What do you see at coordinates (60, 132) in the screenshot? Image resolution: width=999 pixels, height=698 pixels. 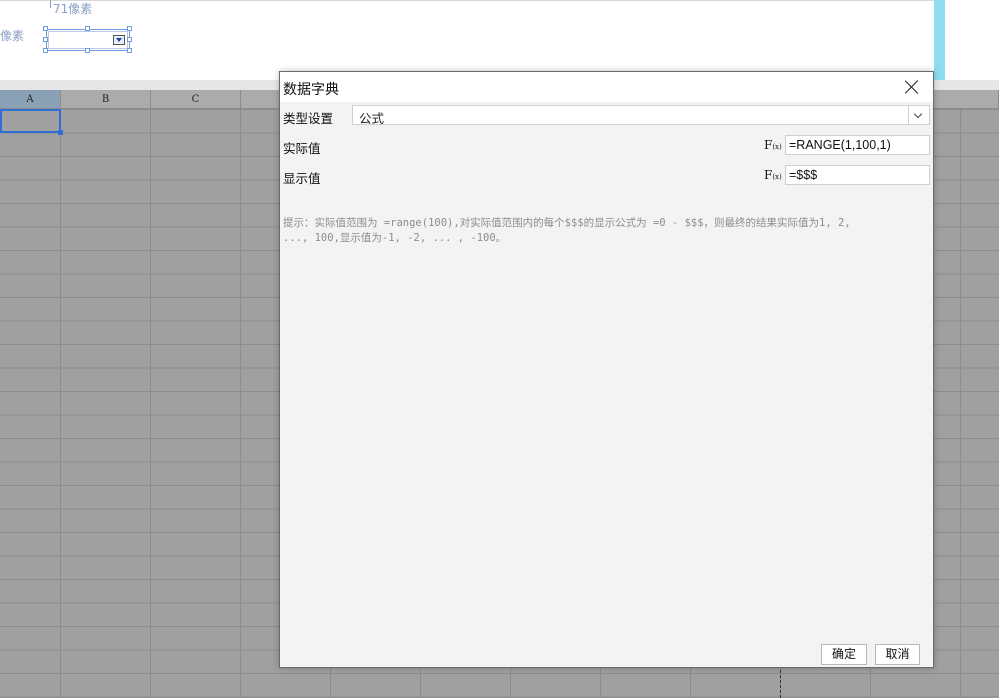 I see `fill-handle` at bounding box center [60, 132].